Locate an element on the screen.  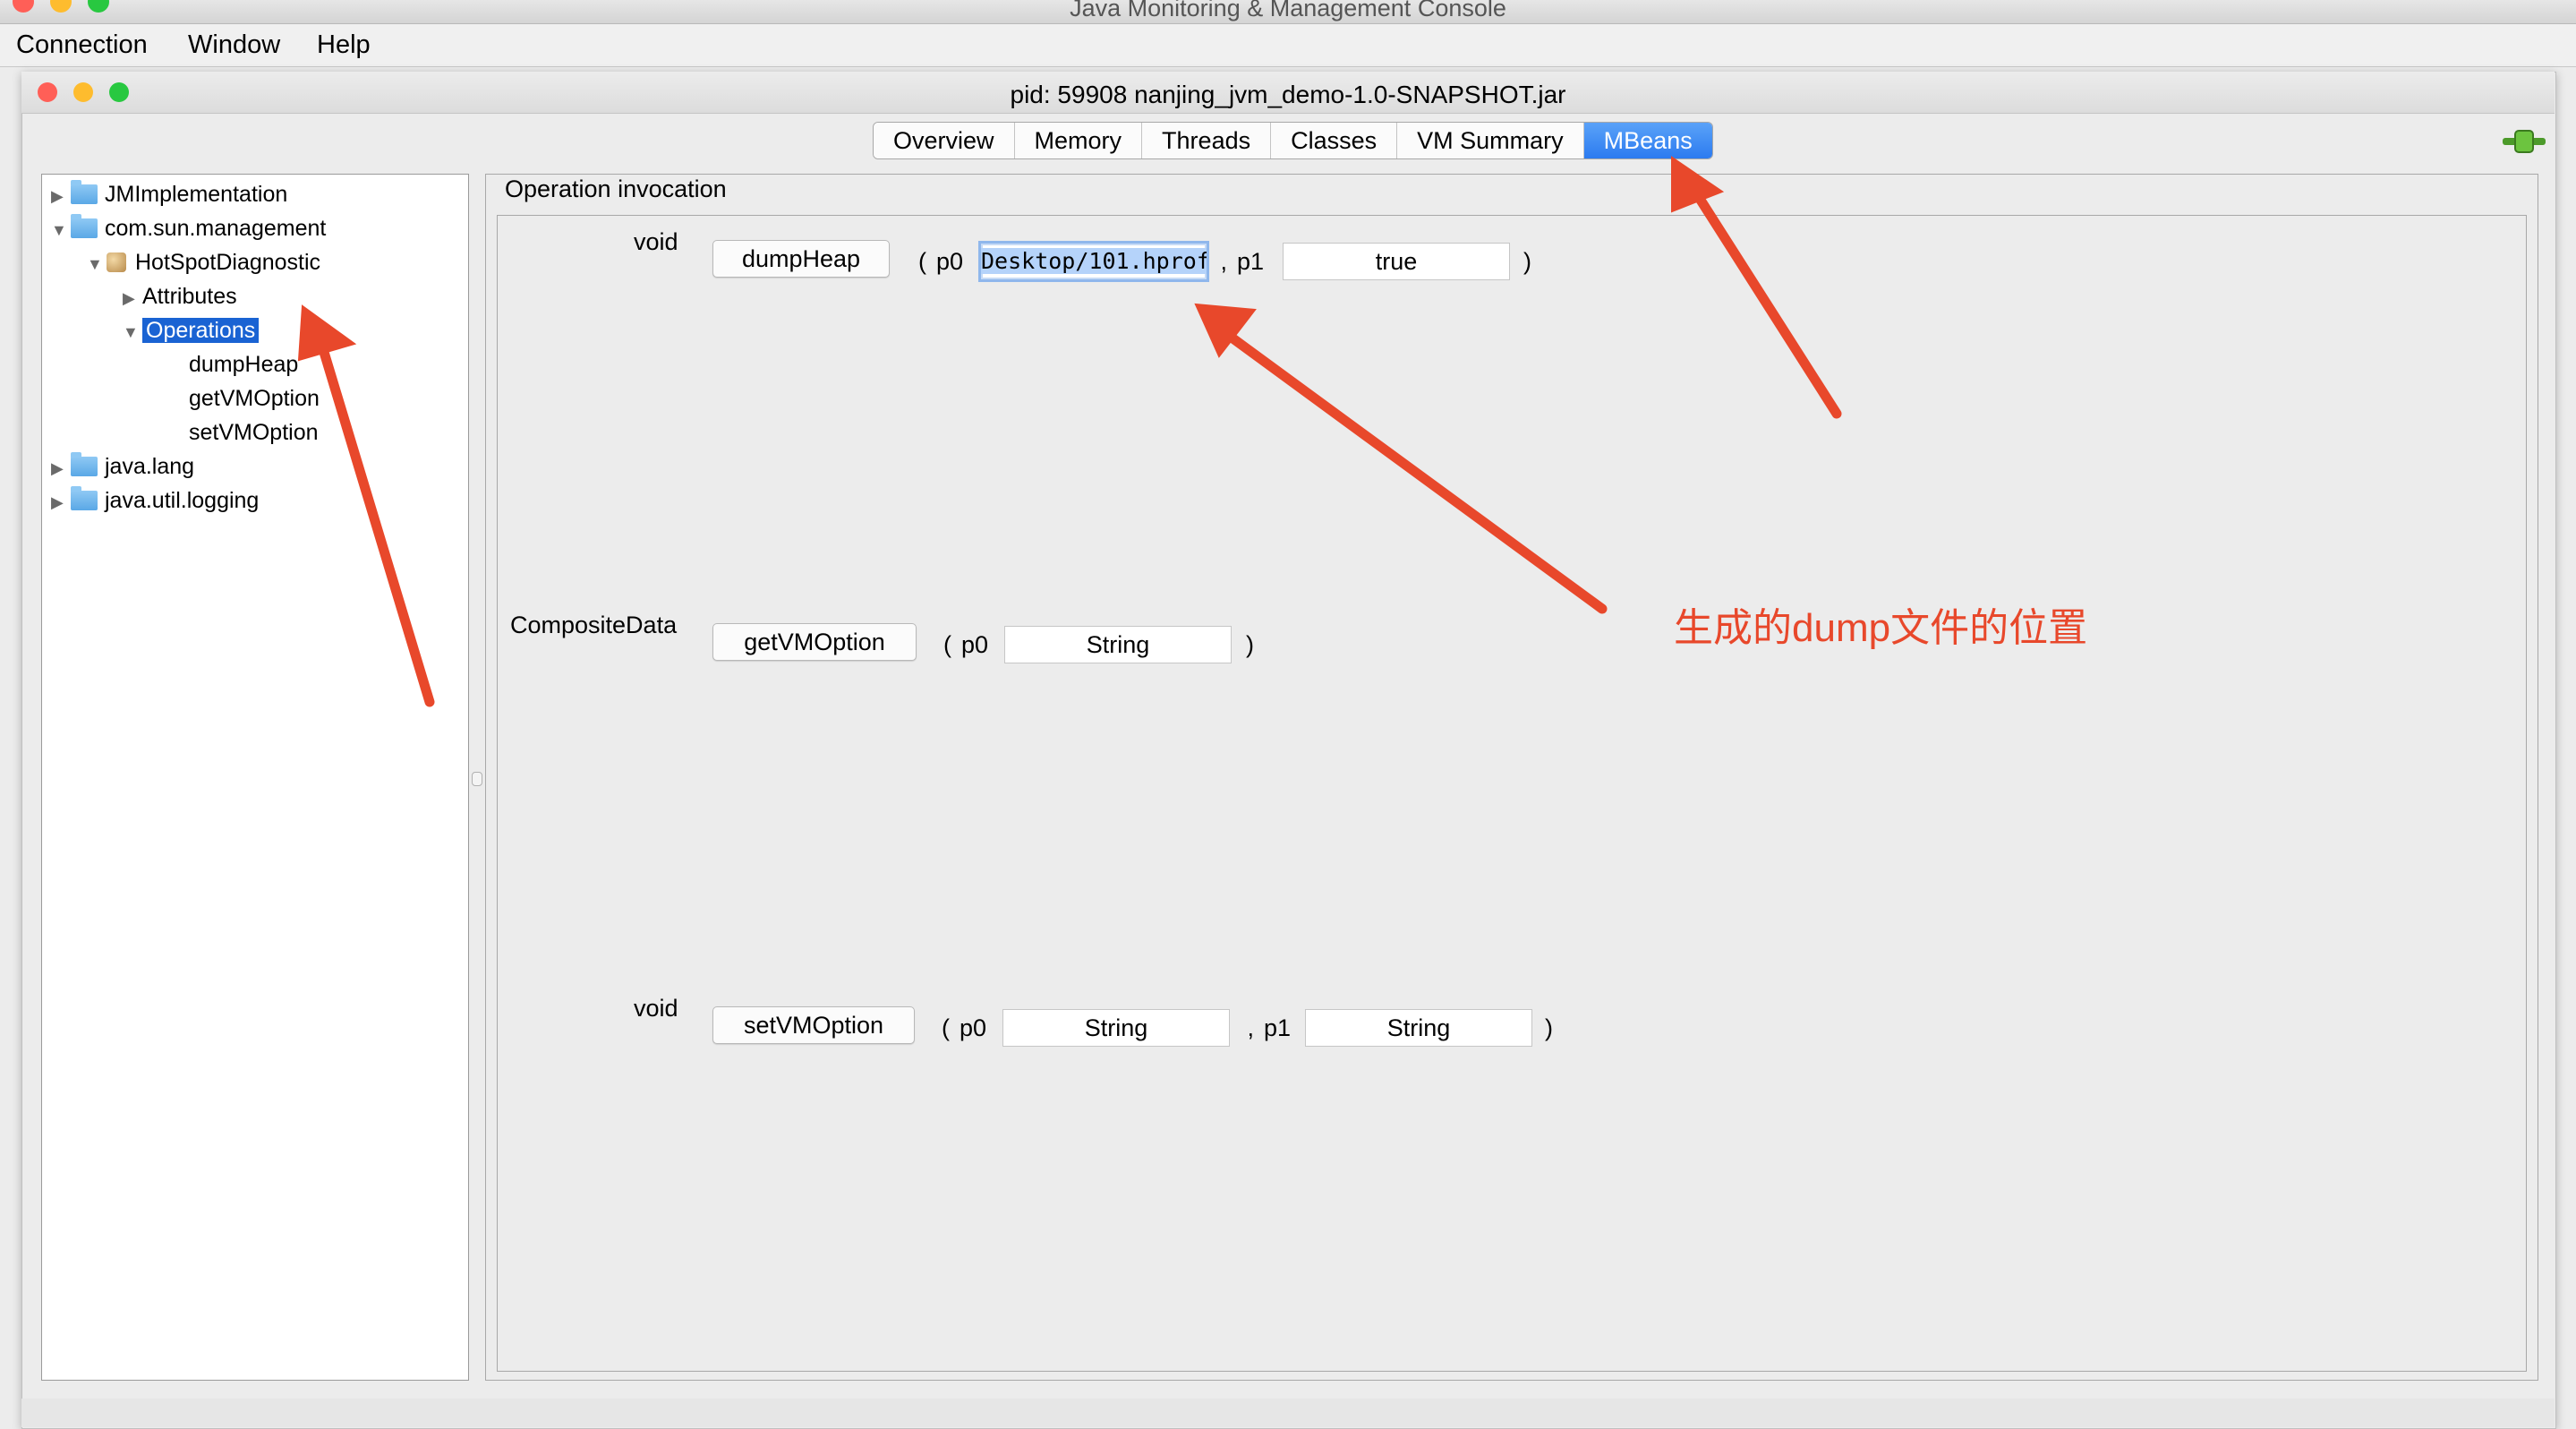
tree-node-operations: ▼ Operations is located at coordinates (191, 331).